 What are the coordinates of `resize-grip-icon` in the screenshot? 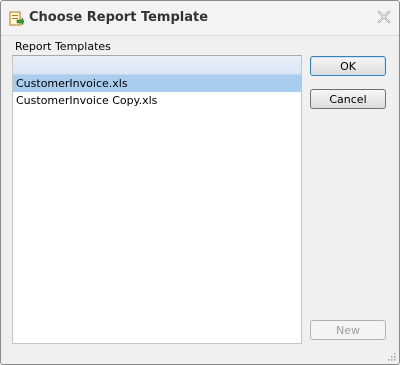 It's located at (391, 356).